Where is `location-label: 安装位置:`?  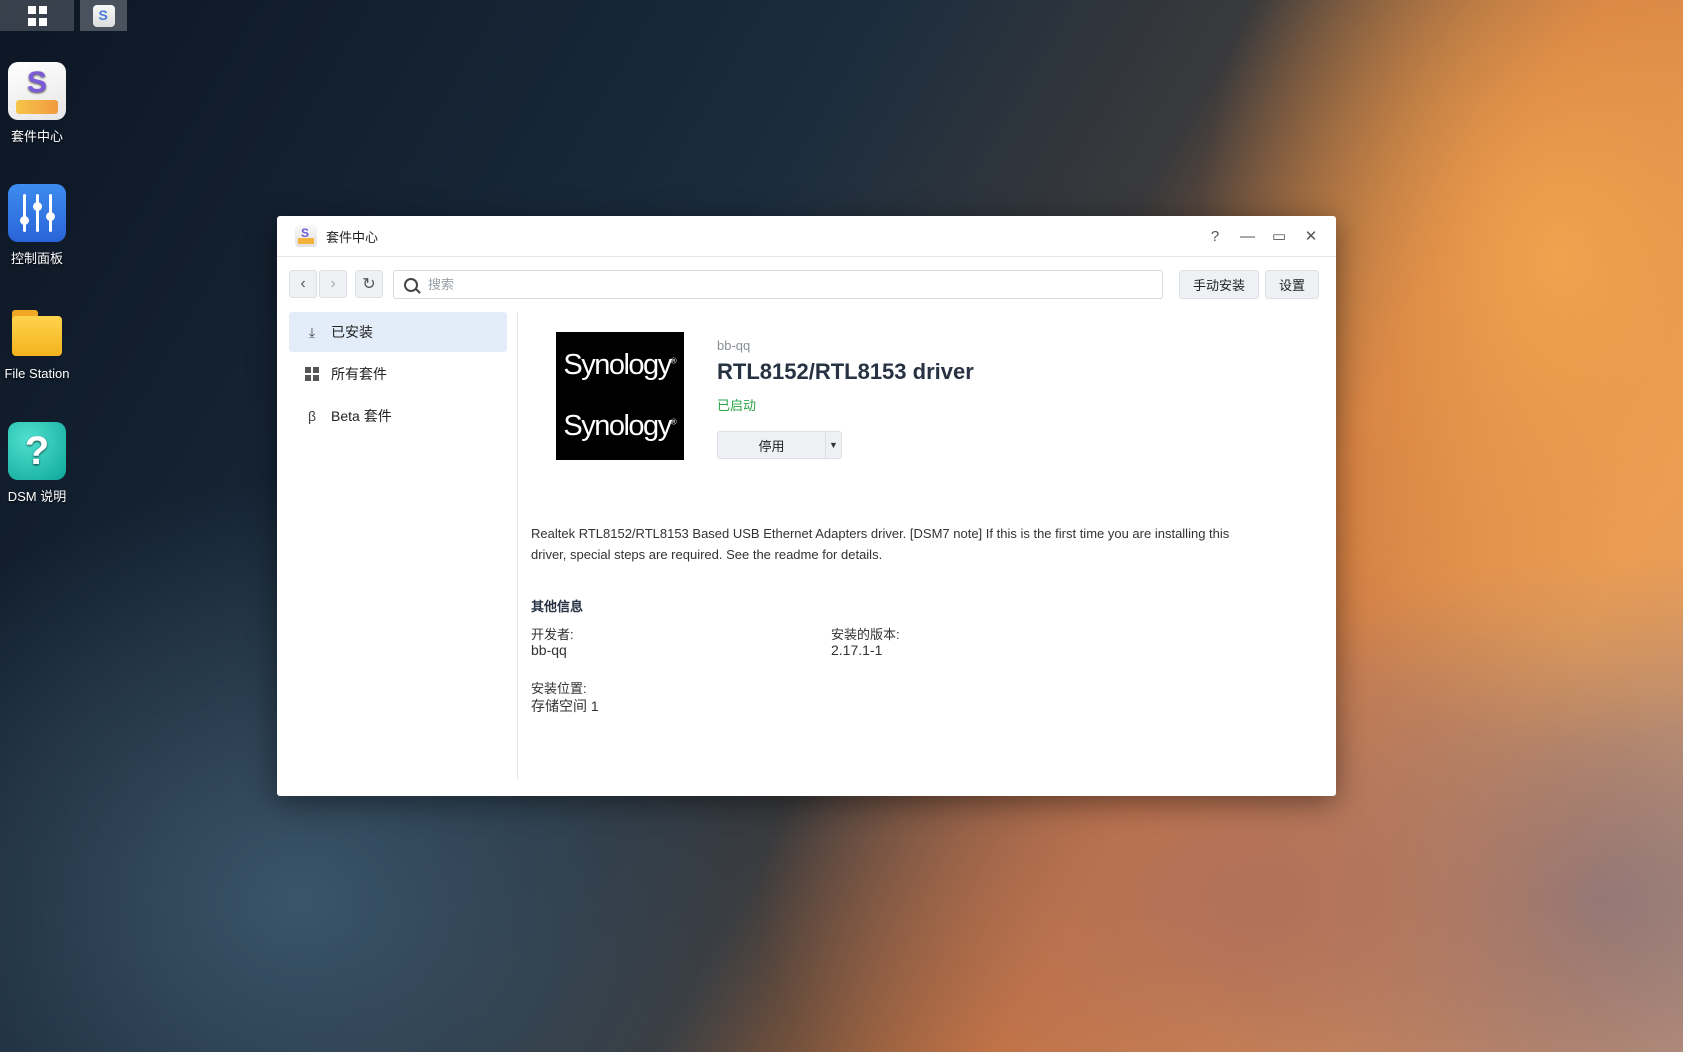 location-label: 安装位置: is located at coordinates (559, 688).